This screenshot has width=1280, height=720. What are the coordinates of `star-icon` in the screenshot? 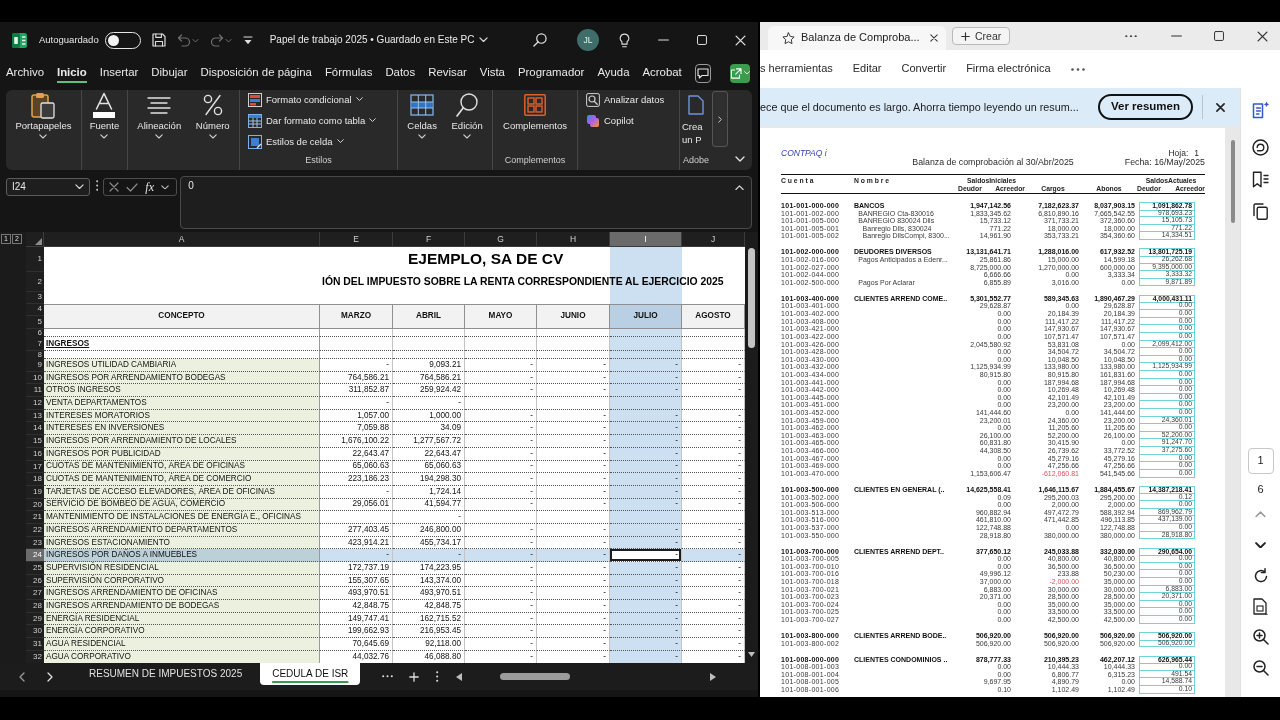 It's located at (788, 38).